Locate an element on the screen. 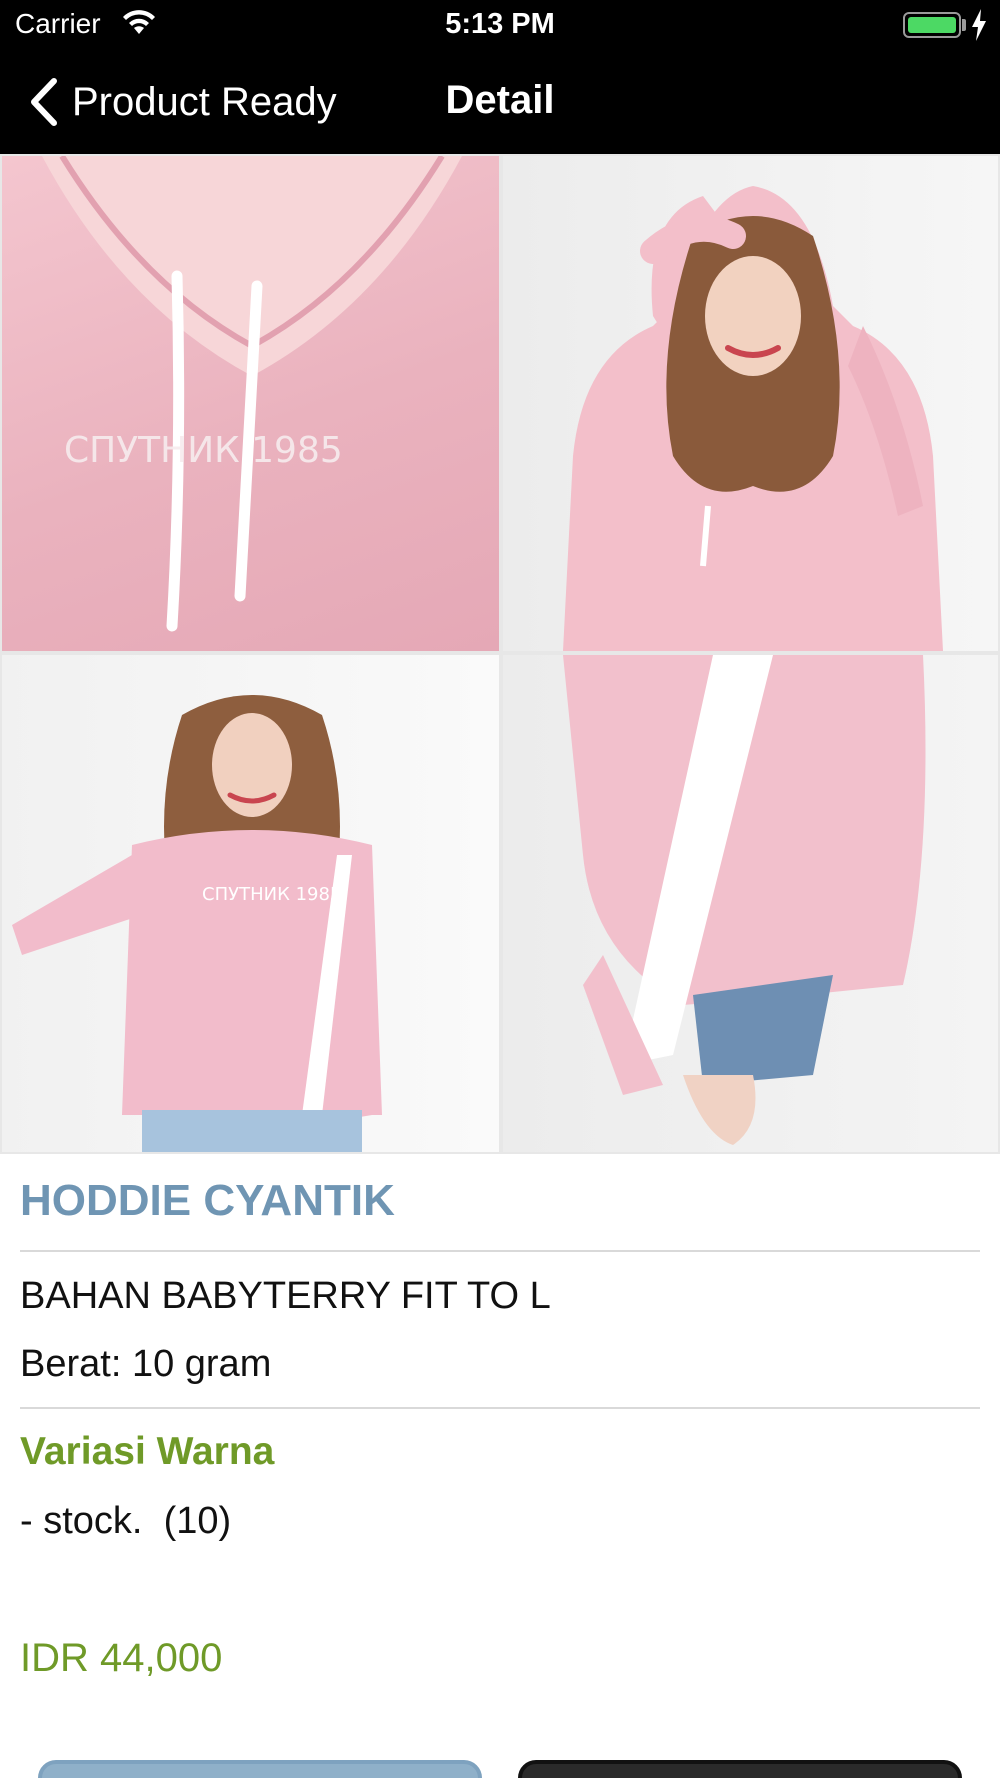  model-hood-illustration is located at coordinates (753, 418).